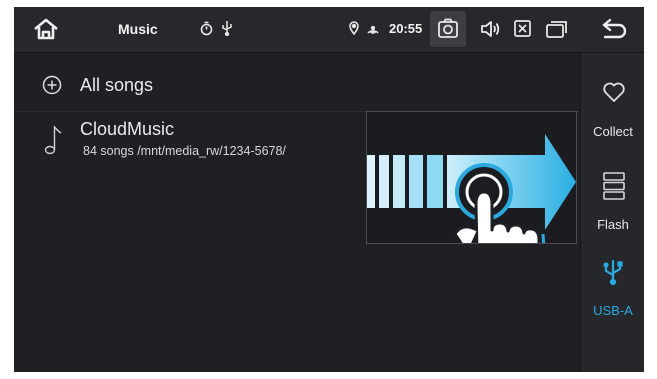 This screenshot has height=379, width=657. What do you see at coordinates (613, 272) in the screenshot?
I see `usb-icon` at bounding box center [613, 272].